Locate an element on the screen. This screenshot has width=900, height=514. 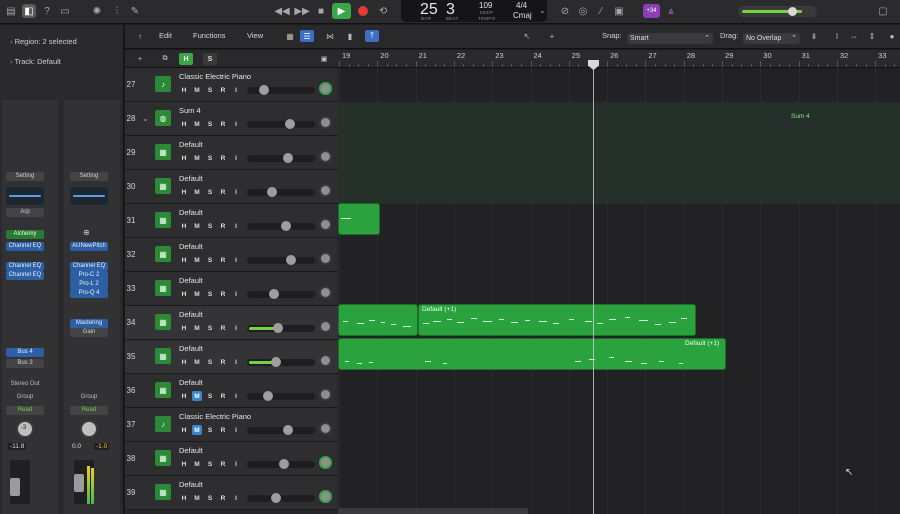
midi-region-35: Default (+1) is located at coordinates (532, 354).